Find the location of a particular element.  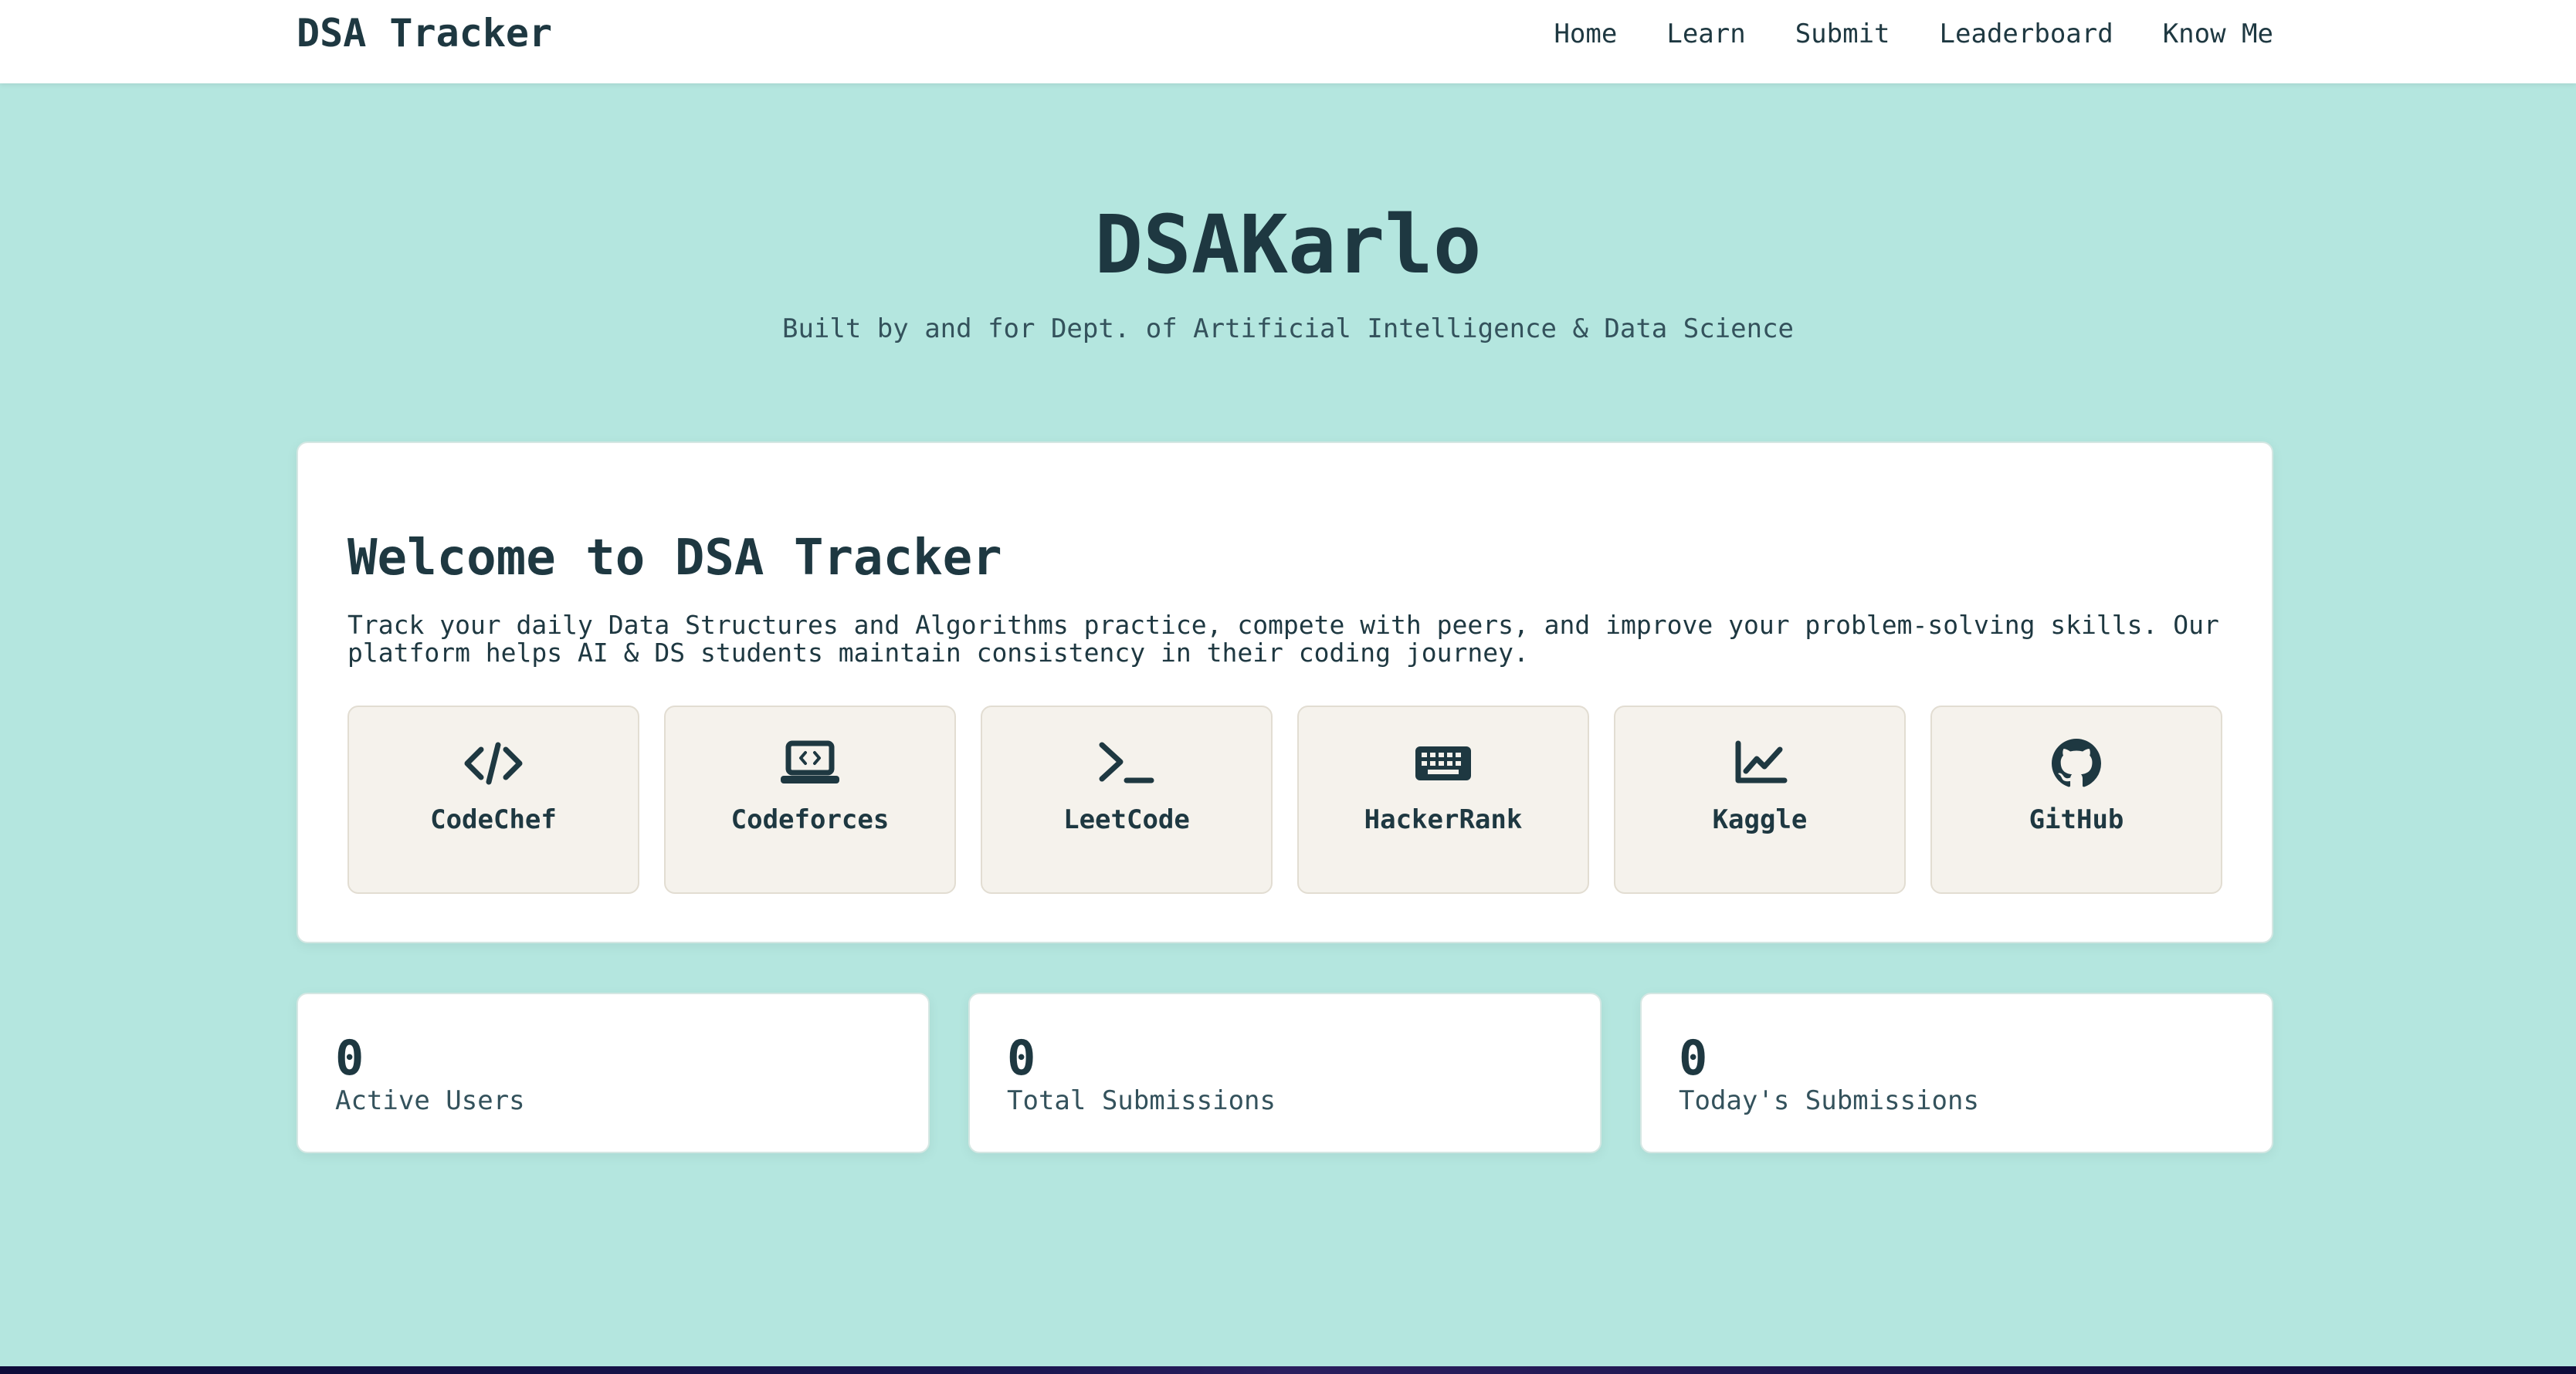

platform-tile-leetcode: LeetCode is located at coordinates (1127, 800).